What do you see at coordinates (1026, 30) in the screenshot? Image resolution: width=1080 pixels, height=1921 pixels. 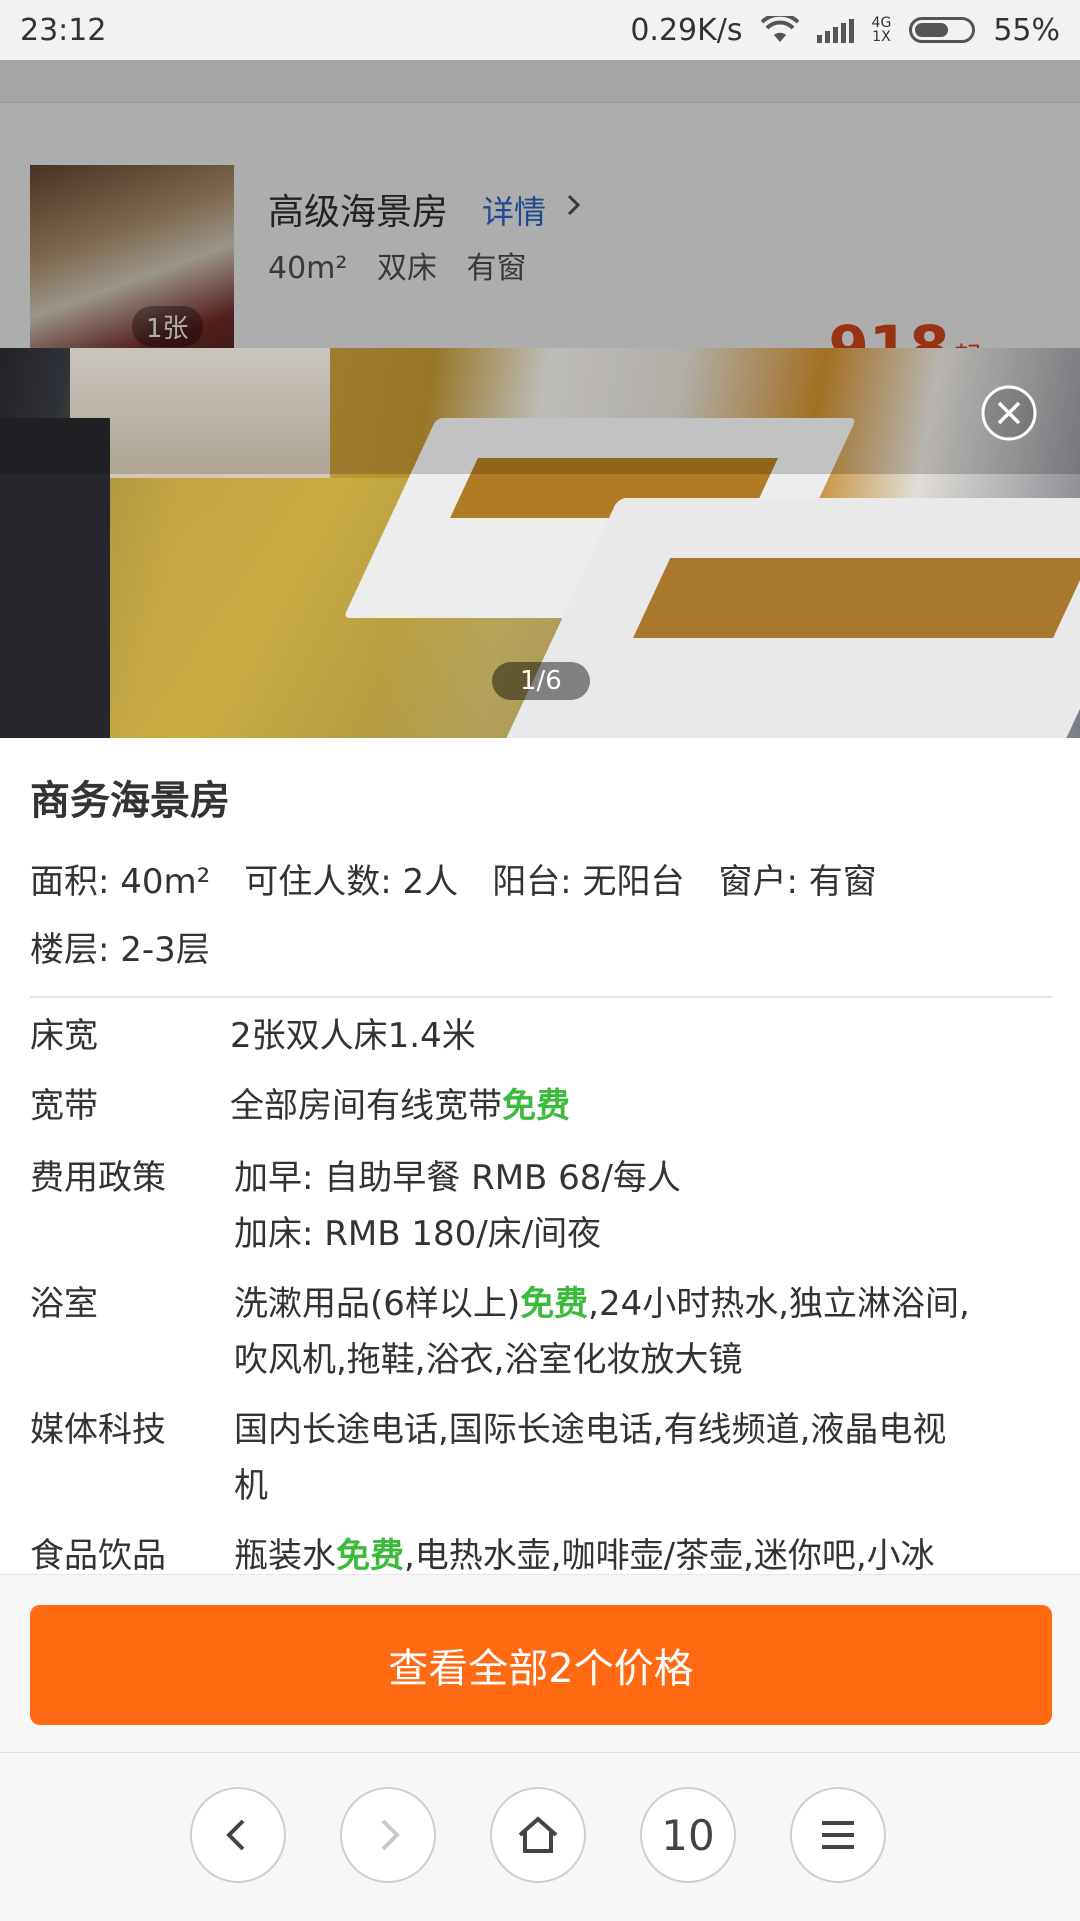 I see `battery-percent: 55%` at bounding box center [1026, 30].